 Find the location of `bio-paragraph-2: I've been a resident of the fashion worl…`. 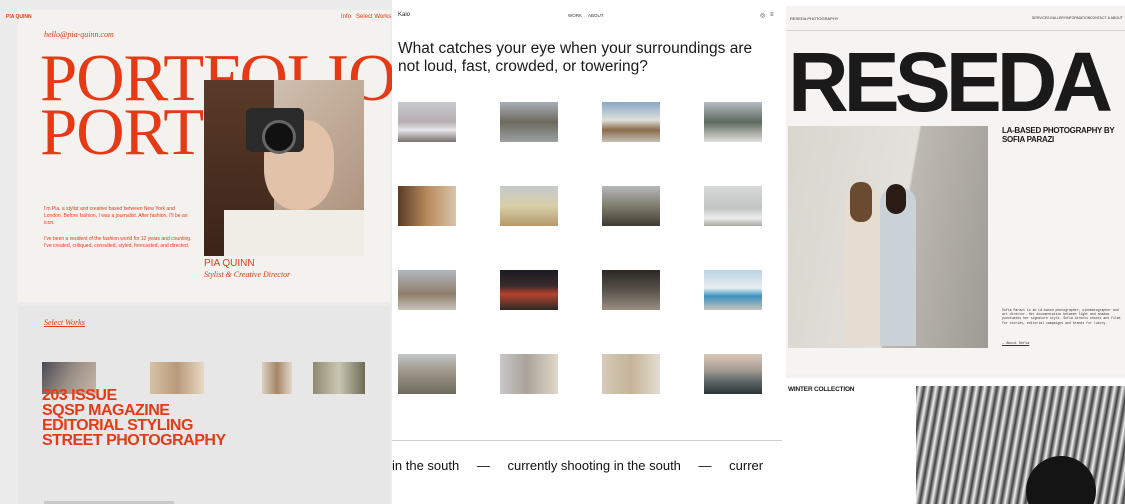

bio-paragraph-2: I've been a resident of the fashion worl… is located at coordinates (118, 242).